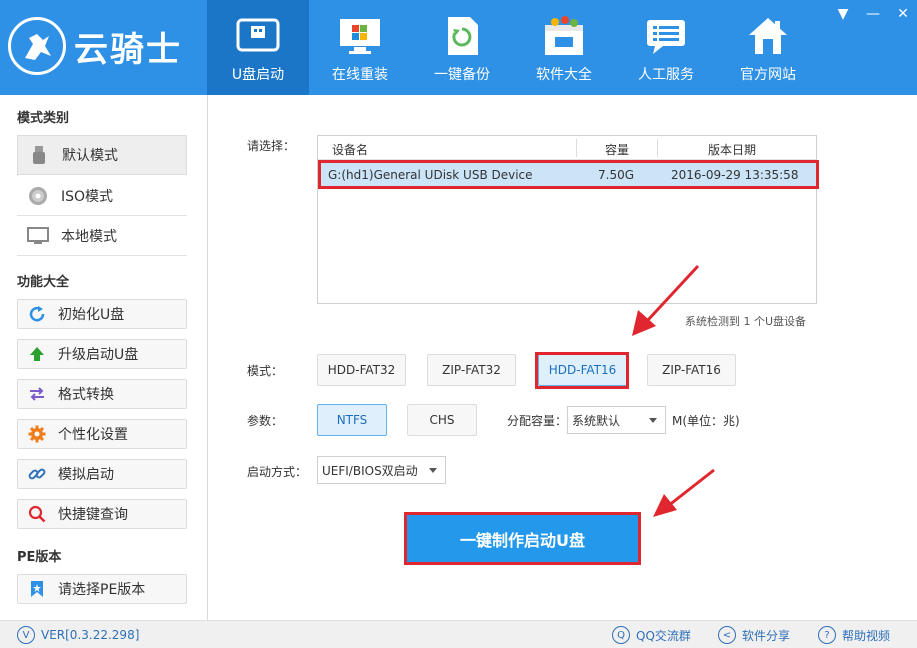  What do you see at coordinates (666, 36) in the screenshot?
I see `chat-service-icon` at bounding box center [666, 36].